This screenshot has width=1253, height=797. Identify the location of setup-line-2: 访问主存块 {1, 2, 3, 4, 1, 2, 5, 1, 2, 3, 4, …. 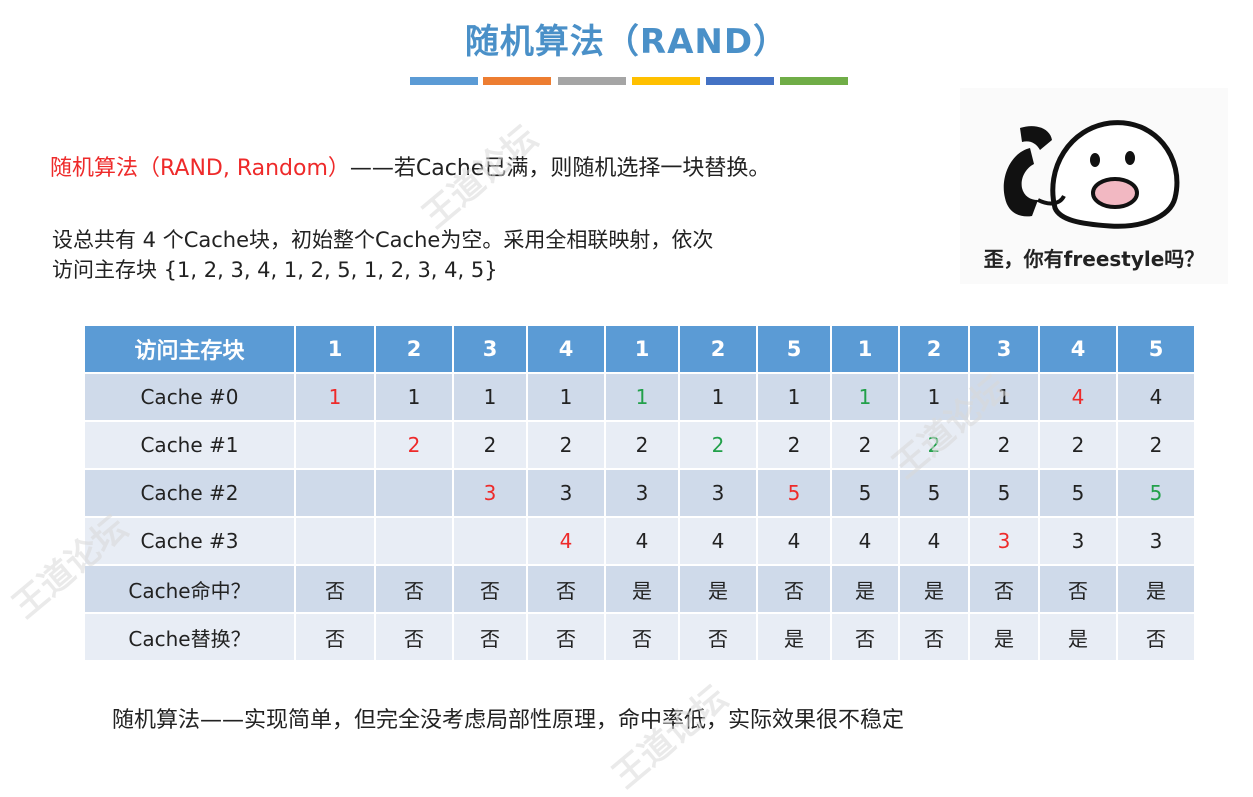
(275, 270).